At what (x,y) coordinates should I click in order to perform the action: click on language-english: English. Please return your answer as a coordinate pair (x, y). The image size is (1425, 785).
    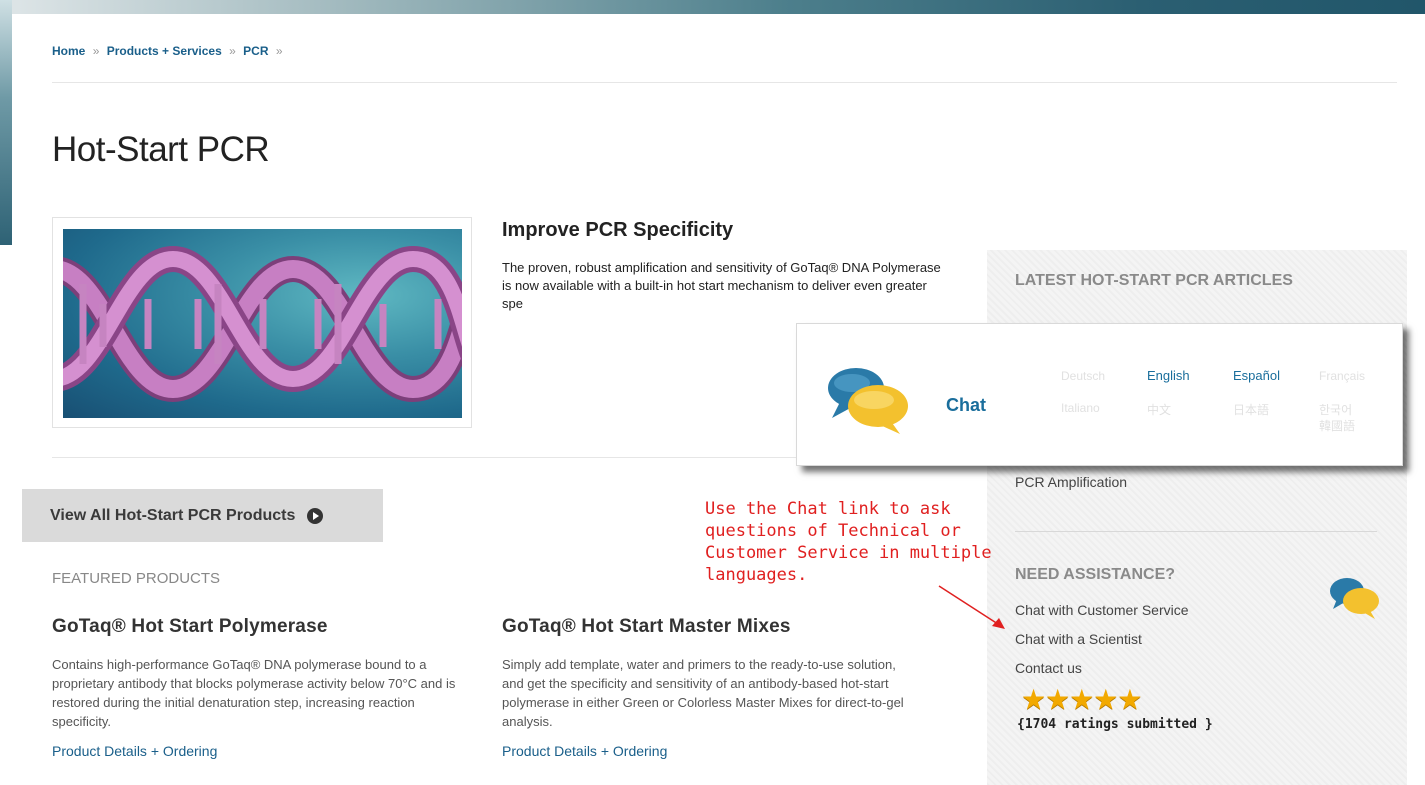
    Looking at the image, I should click on (1168, 375).